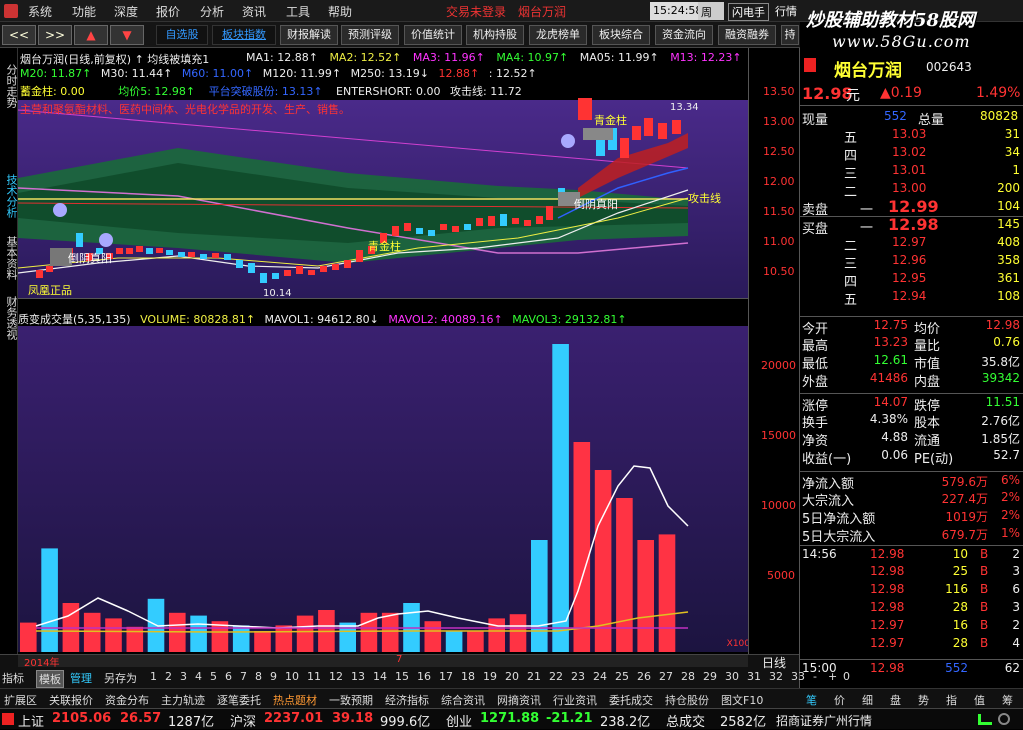  What do you see at coordinates (747, 35) in the screenshot?
I see `tab-margin: 融资融券` at bounding box center [747, 35].